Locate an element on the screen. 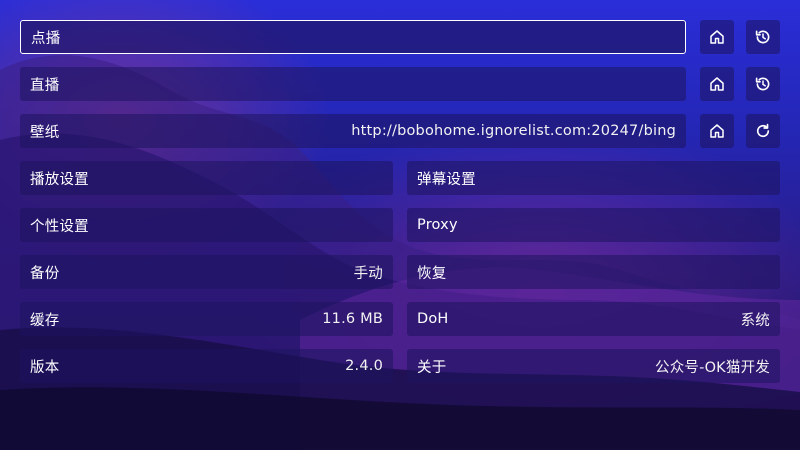  version-label: 版本 is located at coordinates (45, 367).